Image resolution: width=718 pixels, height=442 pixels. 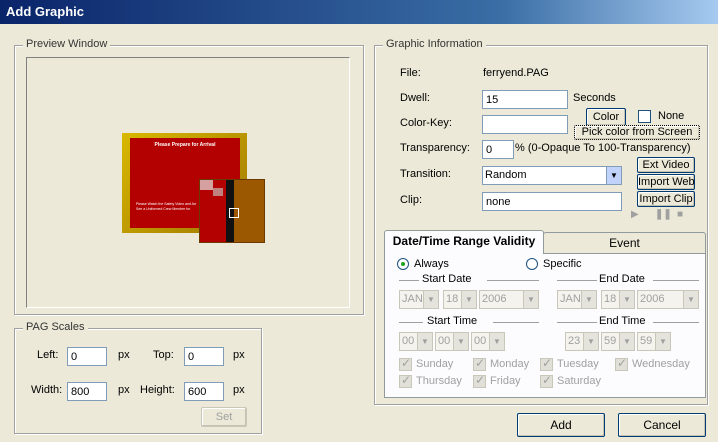 What do you see at coordinates (157, 390) in the screenshot?
I see `height-label: Height:` at bounding box center [157, 390].